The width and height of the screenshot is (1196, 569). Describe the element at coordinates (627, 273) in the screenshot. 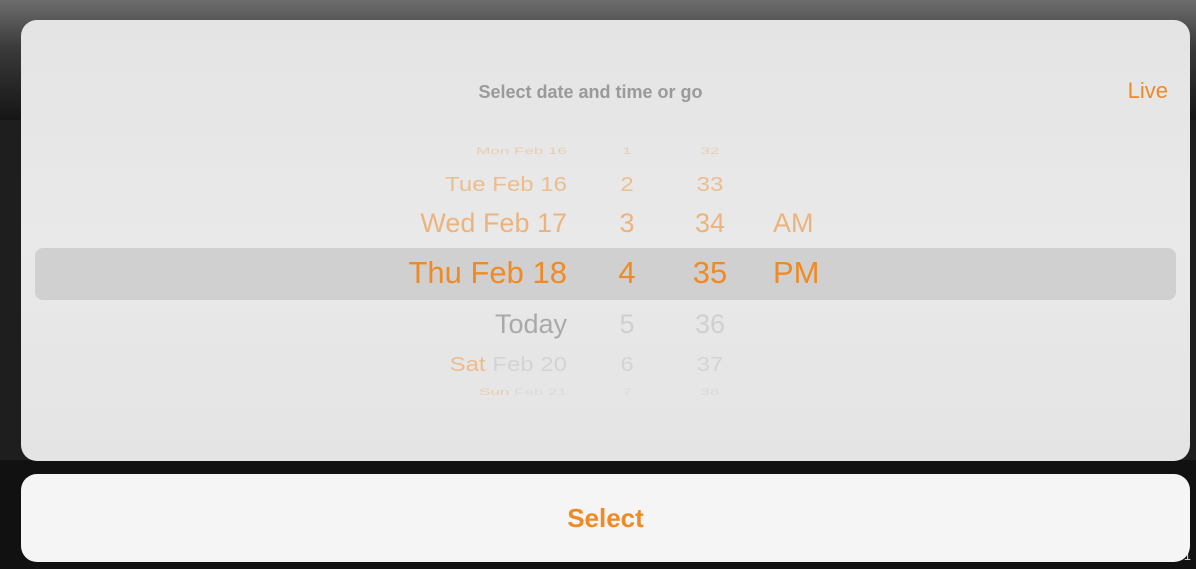

I see `hour-option-selected: 4` at that location.